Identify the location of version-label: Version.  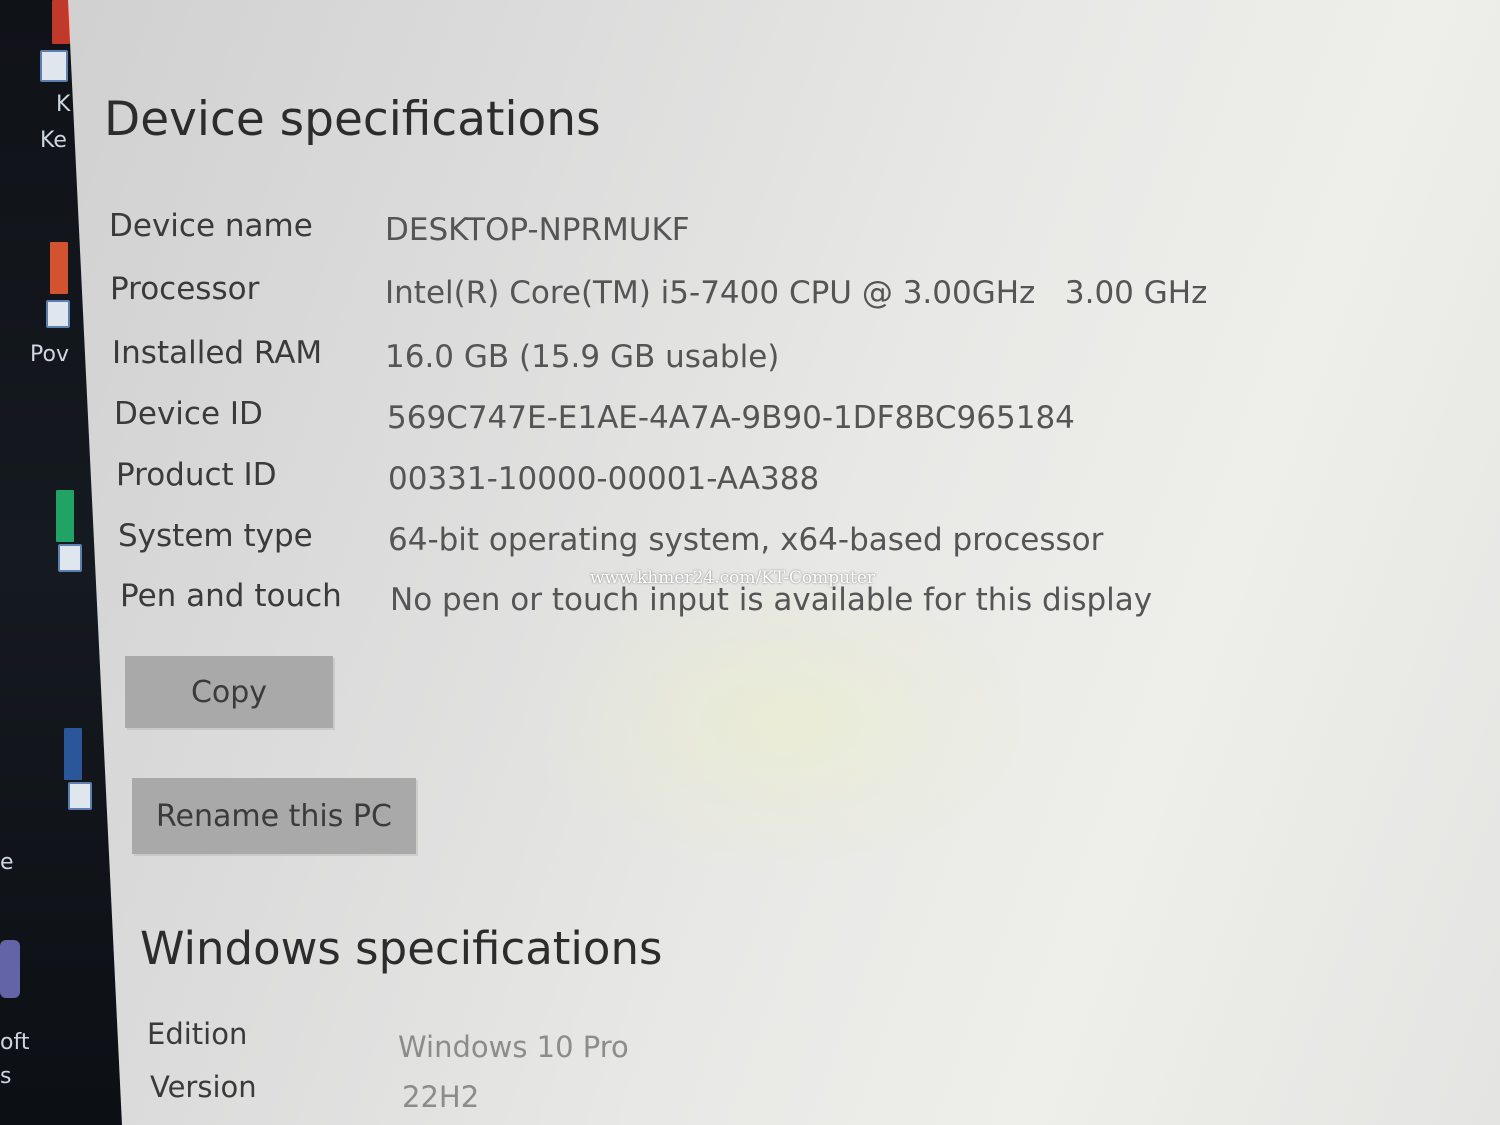
(203, 1087).